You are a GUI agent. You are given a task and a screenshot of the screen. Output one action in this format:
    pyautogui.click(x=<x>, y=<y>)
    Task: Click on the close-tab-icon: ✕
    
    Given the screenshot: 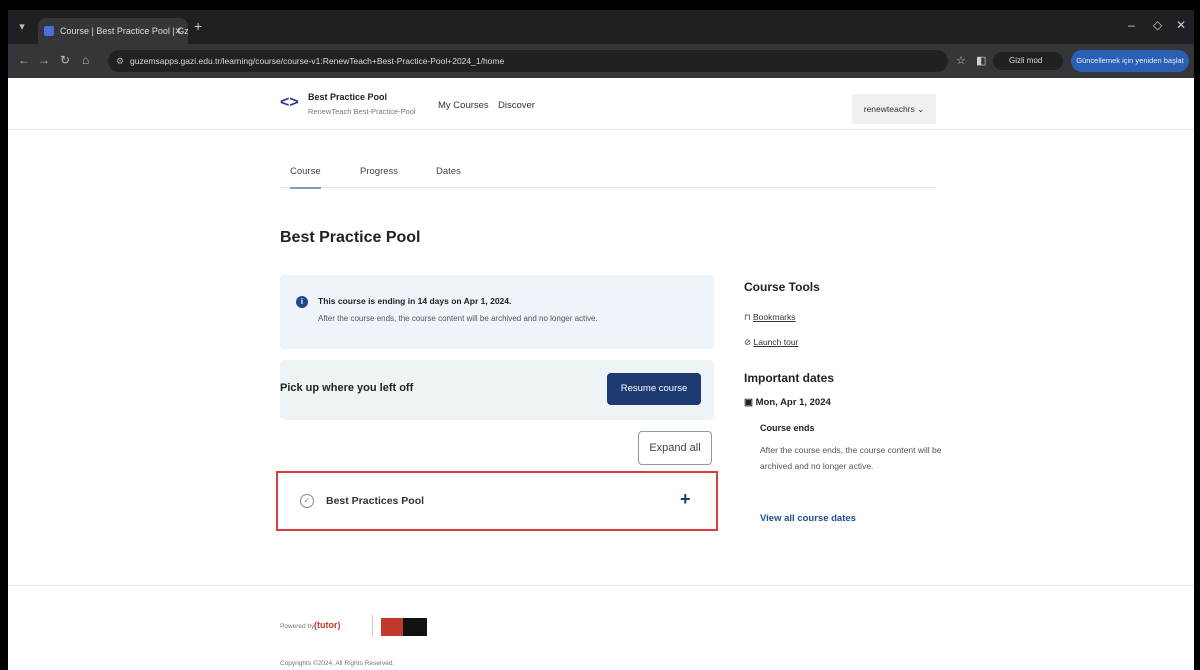 What is the action you would take?
    pyautogui.click(x=178, y=31)
    